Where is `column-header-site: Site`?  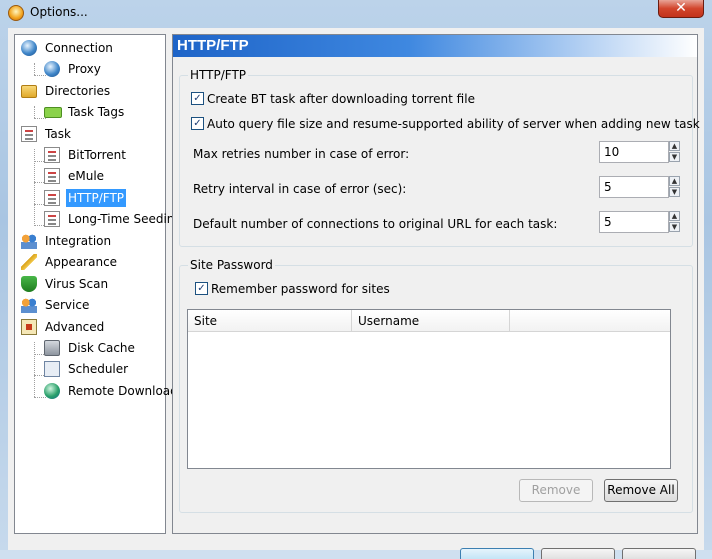 column-header-site: Site is located at coordinates (270, 321).